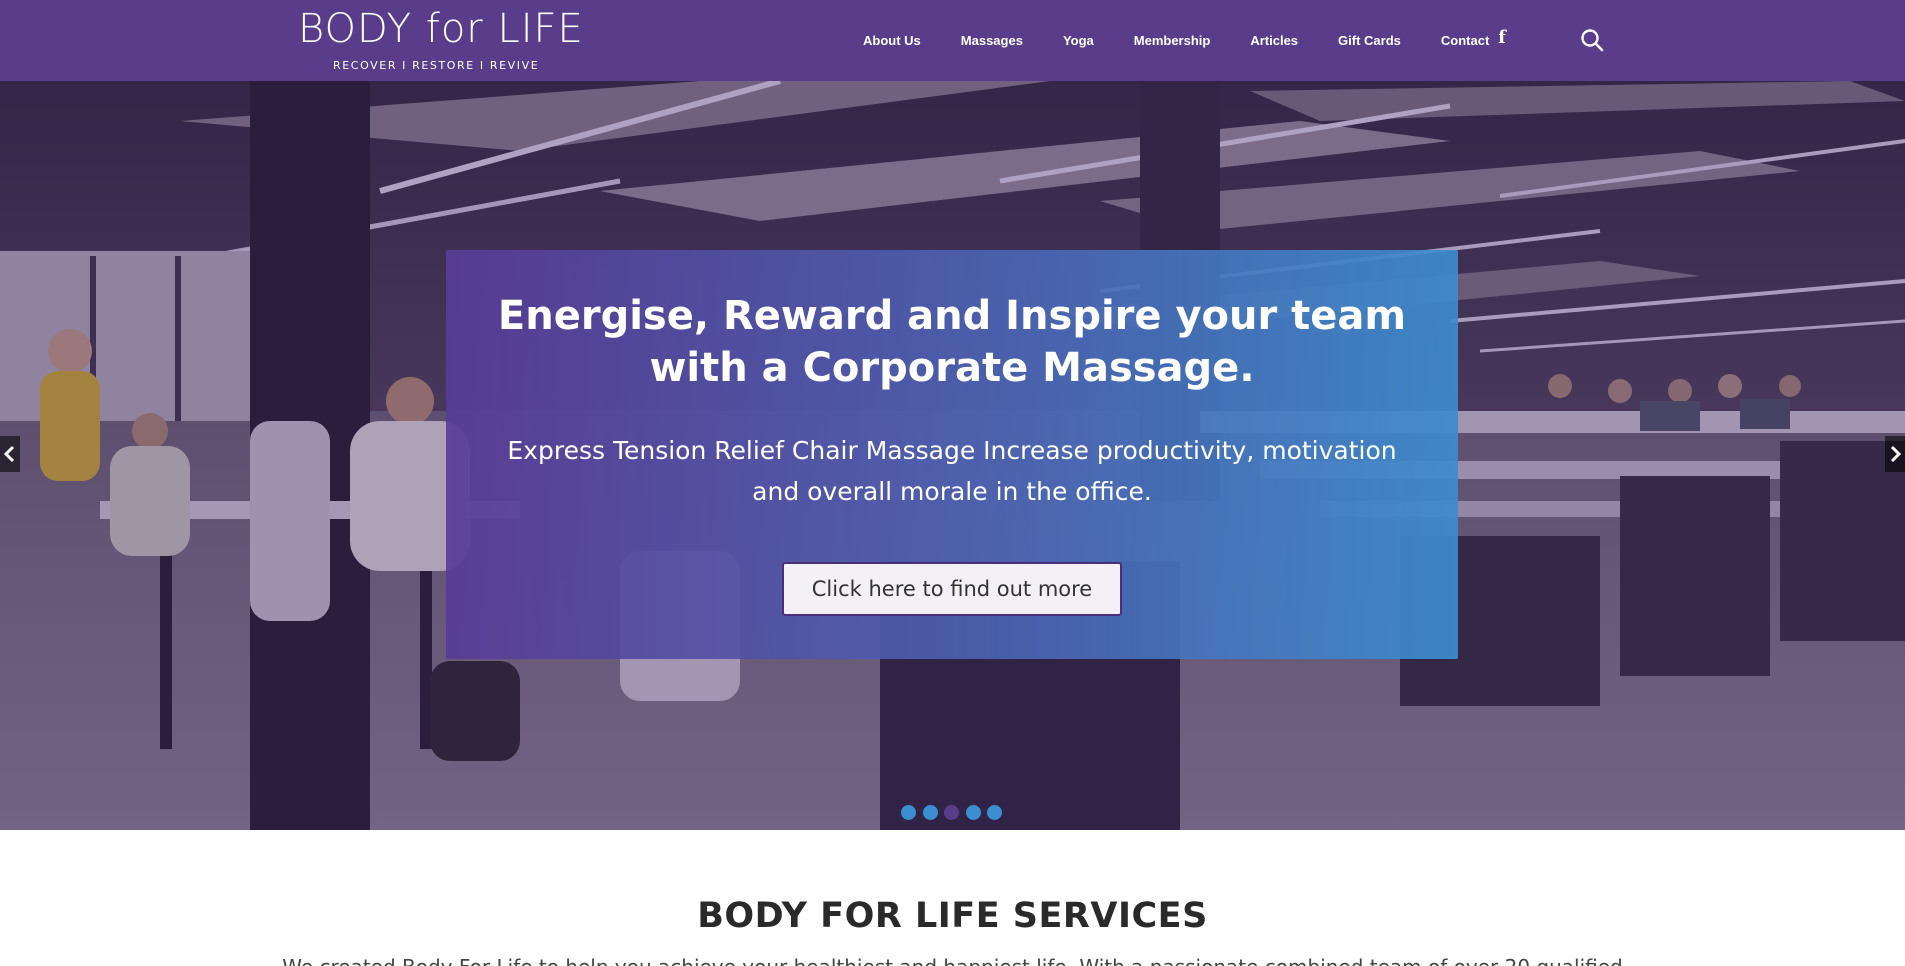 This screenshot has height=966, width=1905. I want to click on nav-item-massages: Massages, so click(992, 40).